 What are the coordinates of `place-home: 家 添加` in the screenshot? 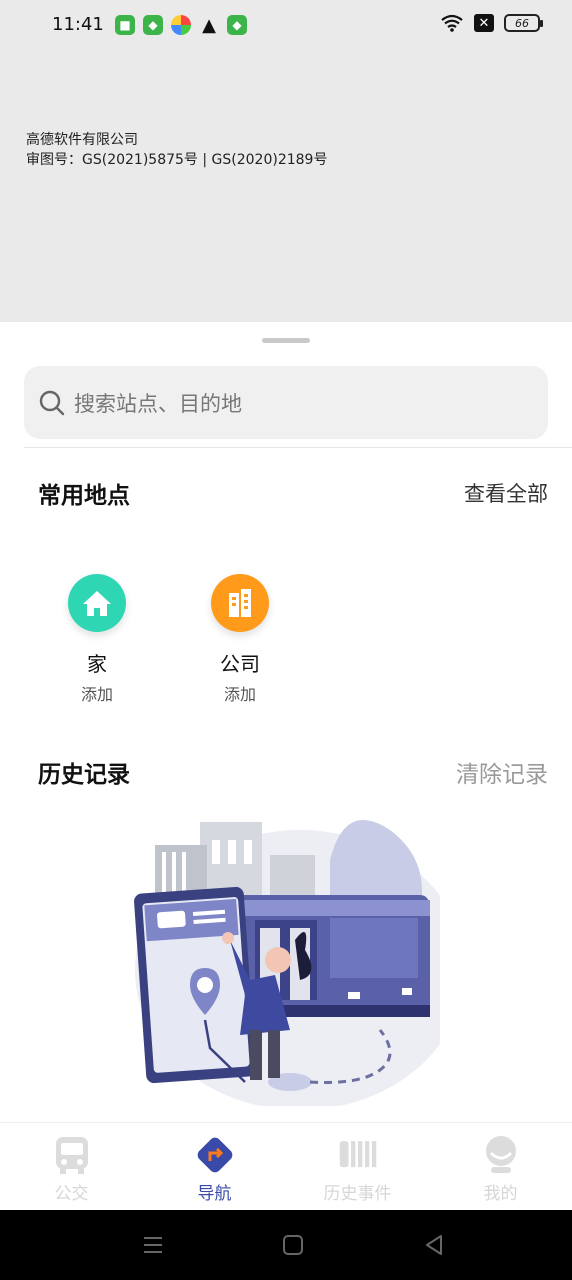 It's located at (97, 639).